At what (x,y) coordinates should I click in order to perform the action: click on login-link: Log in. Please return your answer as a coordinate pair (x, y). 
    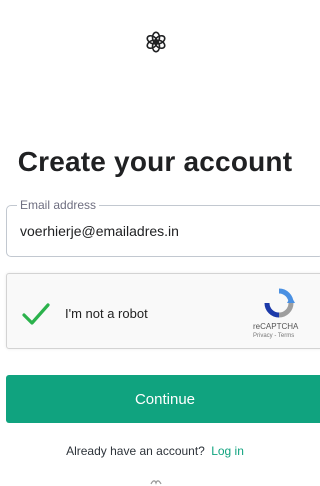
    Looking at the image, I should click on (227, 451).